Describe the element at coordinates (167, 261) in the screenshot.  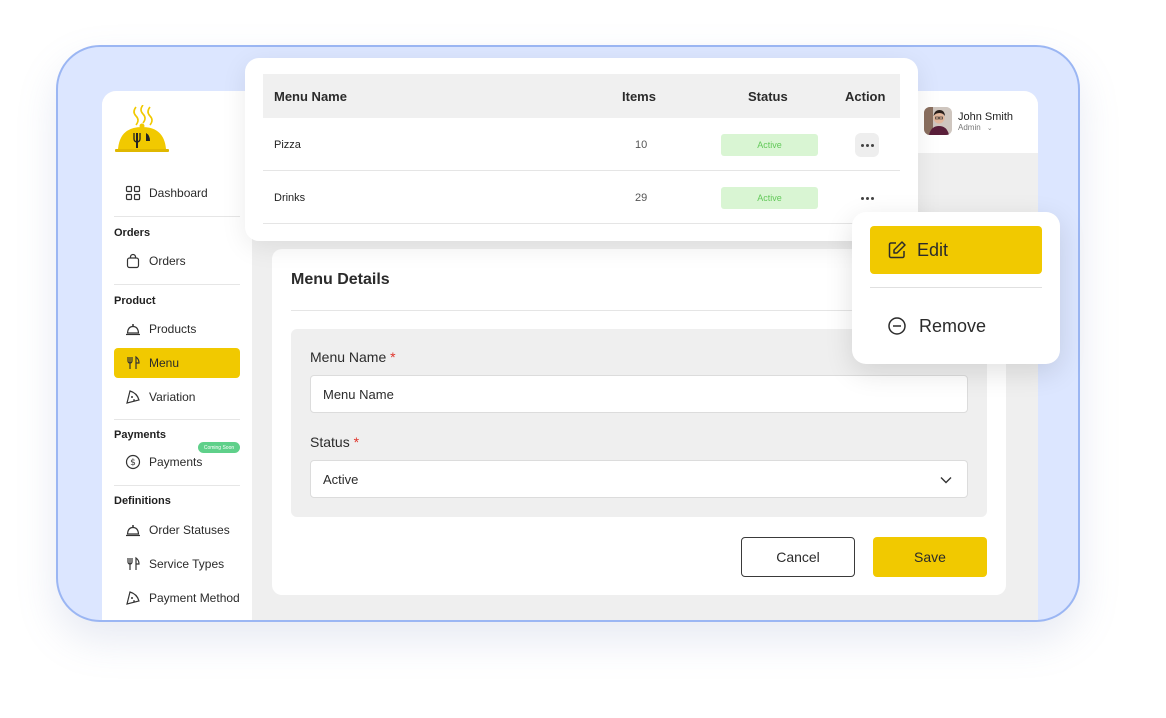
I see `sidebar-item-label: Orders` at that location.